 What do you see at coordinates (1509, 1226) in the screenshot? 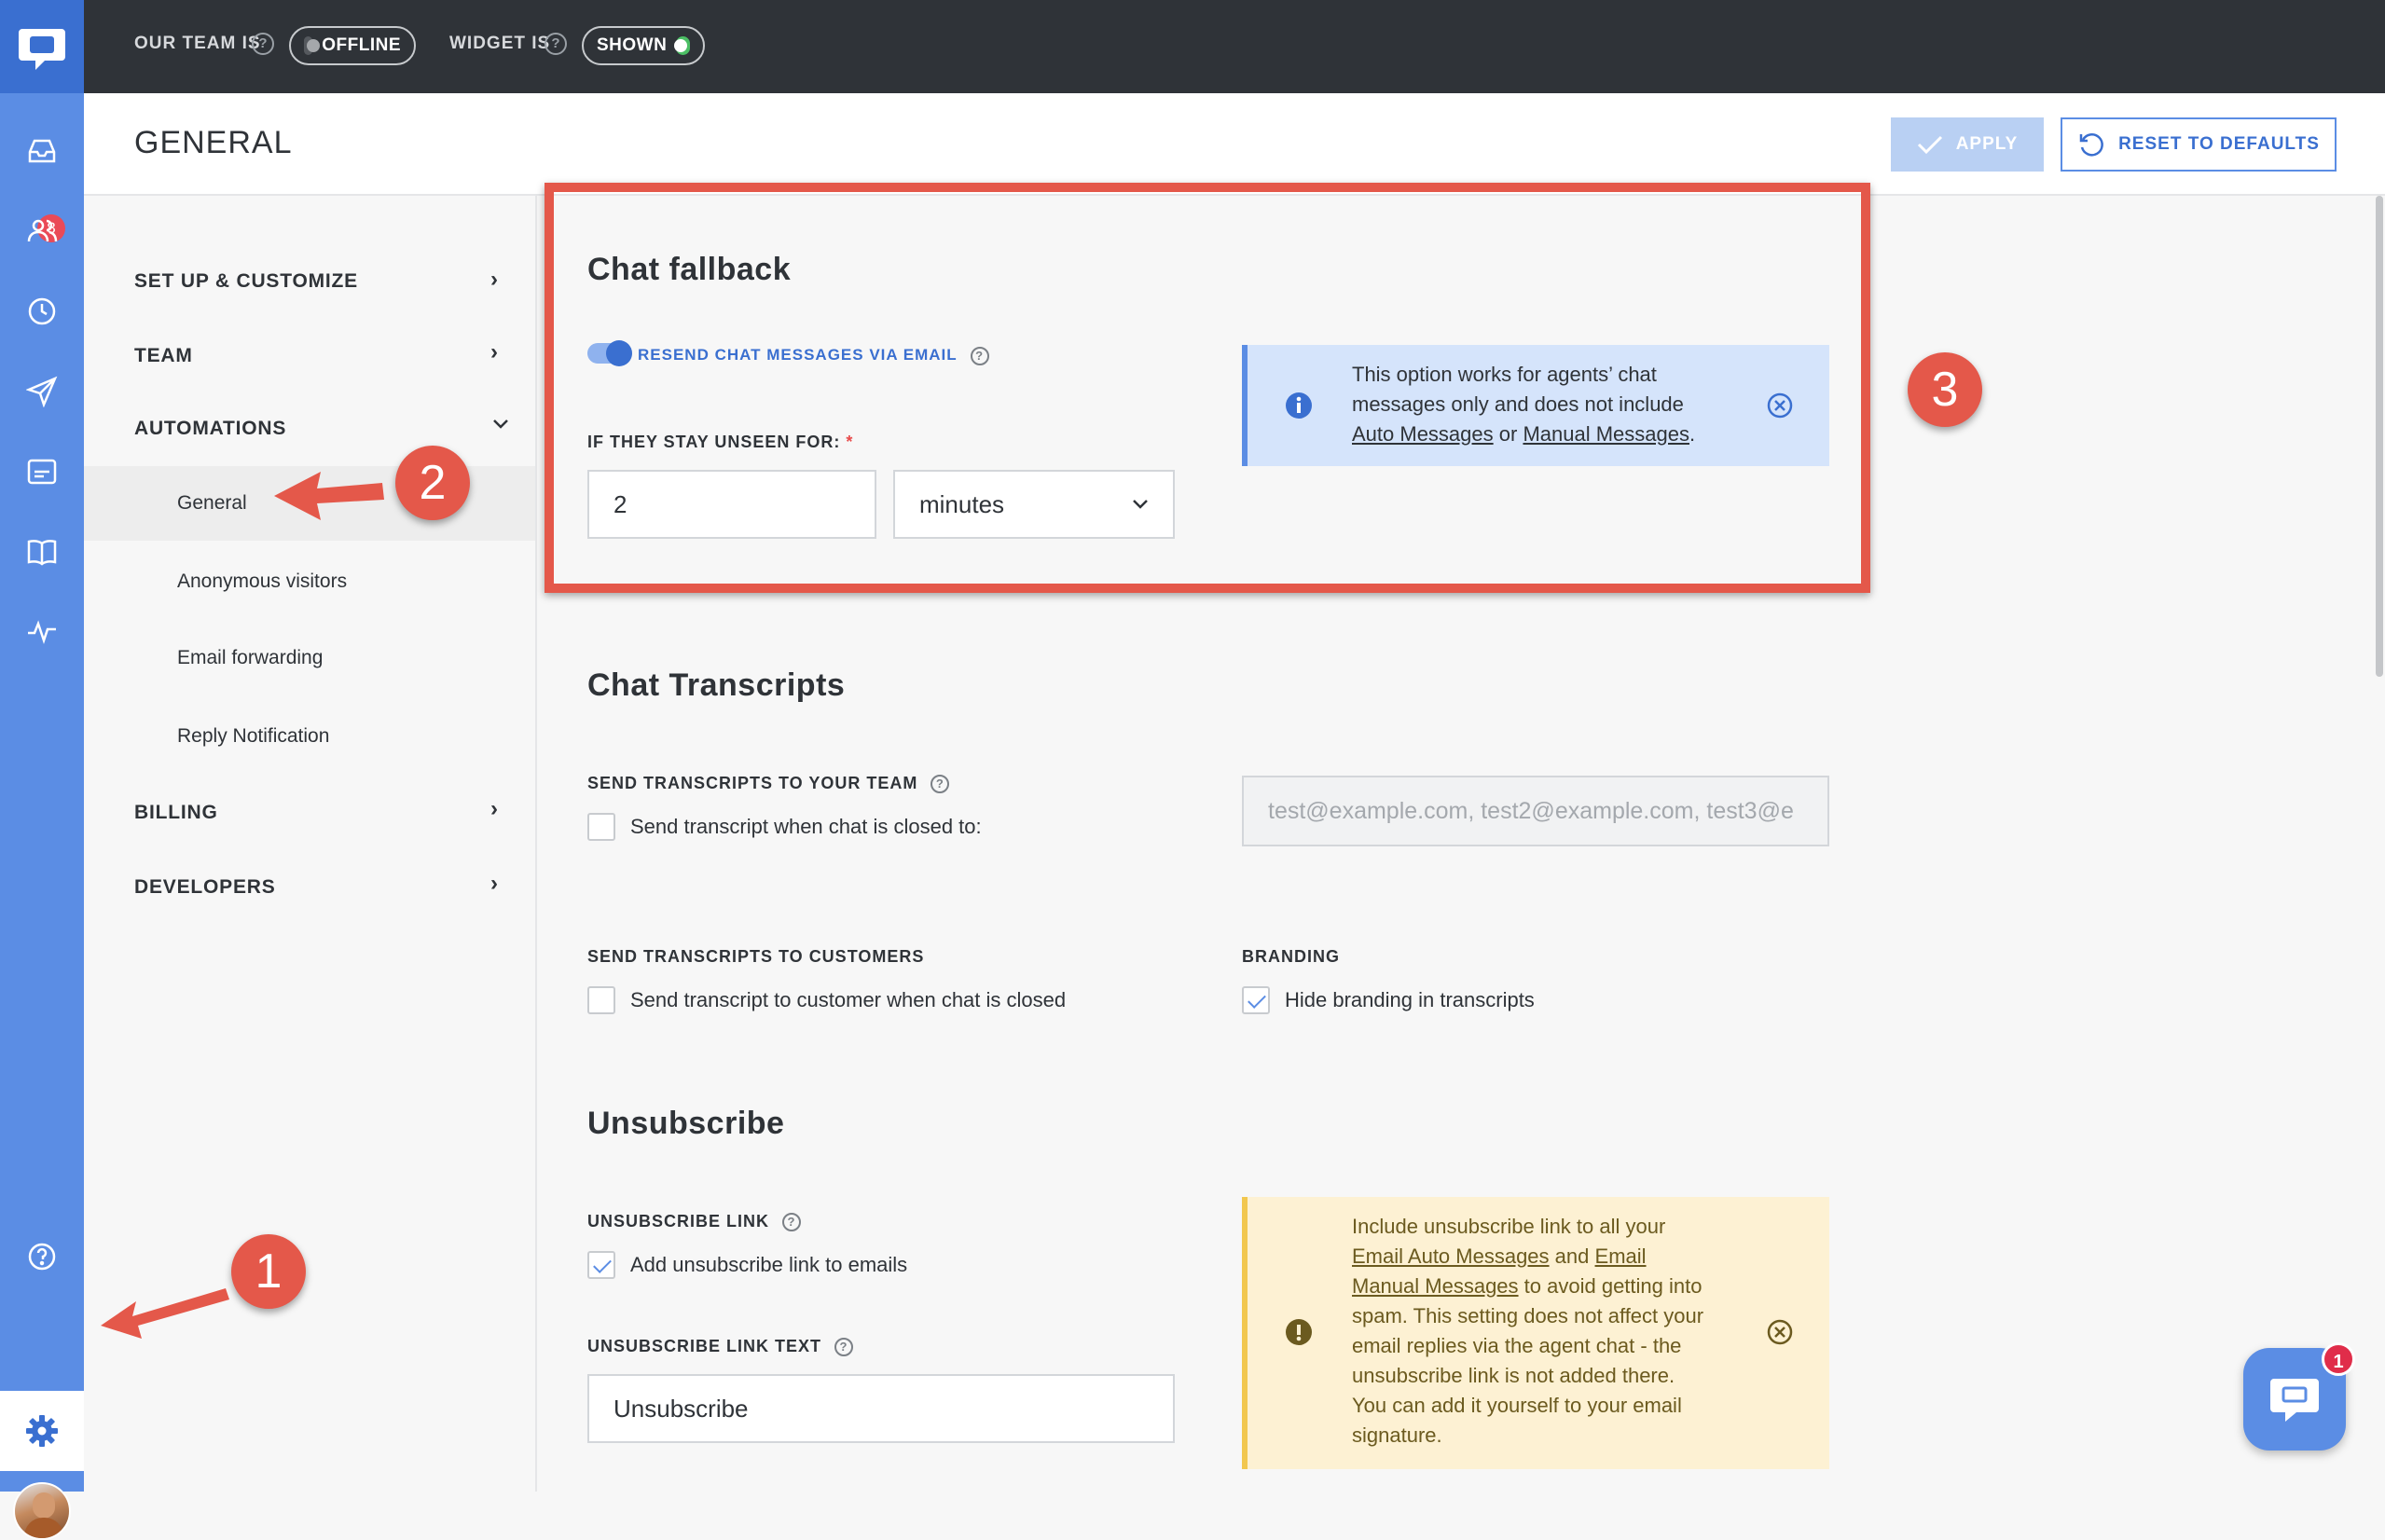
I see `warn-line-1: Include unsubscribe link to all your` at bounding box center [1509, 1226].